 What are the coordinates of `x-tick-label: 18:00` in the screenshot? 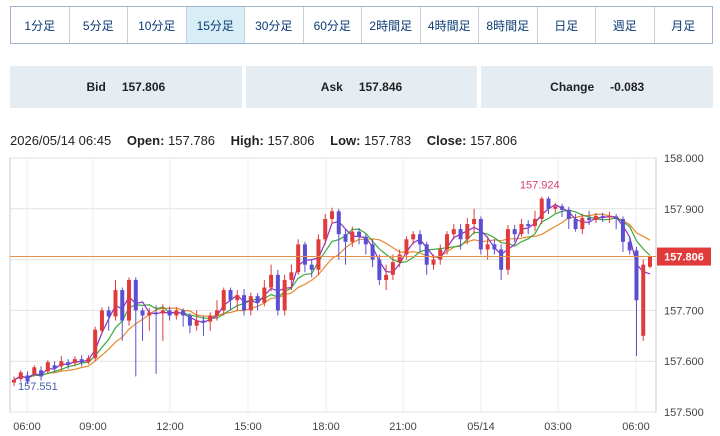 It's located at (326, 427).